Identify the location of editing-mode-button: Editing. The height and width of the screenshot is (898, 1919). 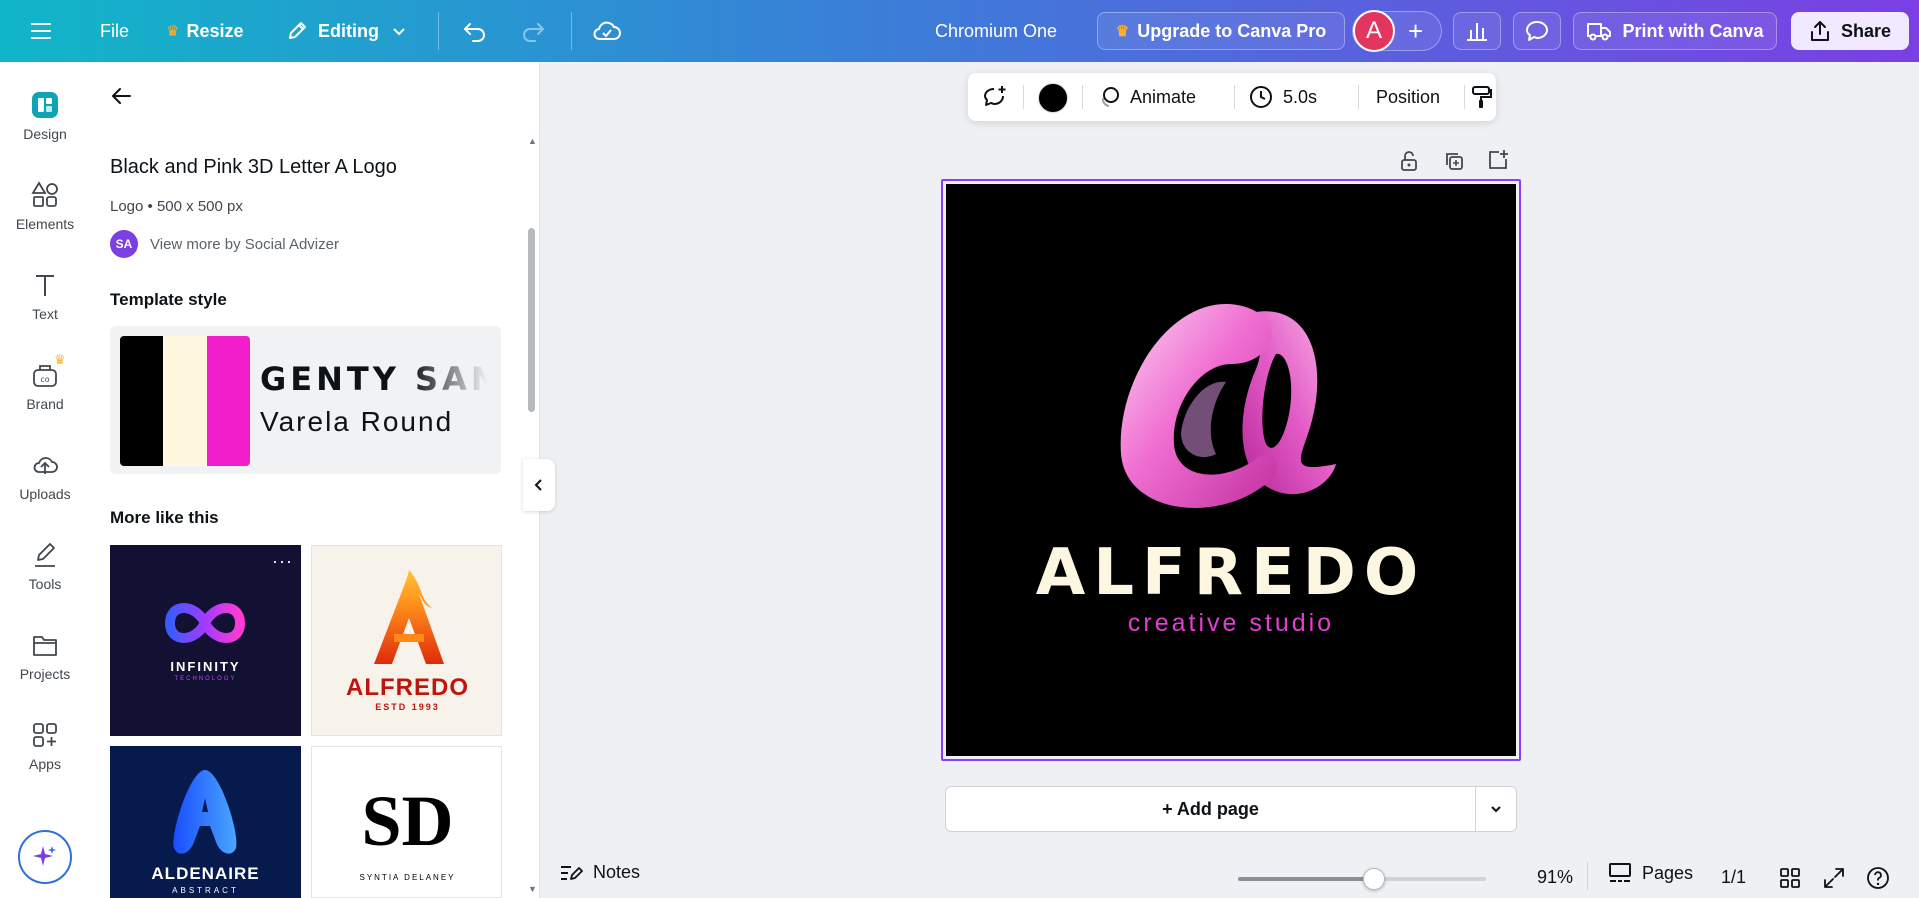
(346, 31).